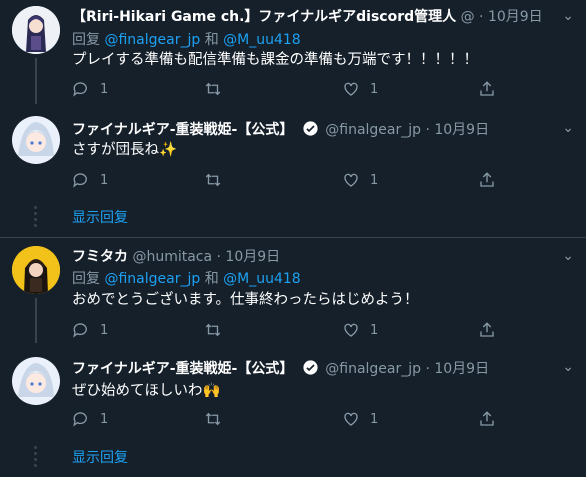 The height and width of the screenshot is (477, 586). I want to click on display-name: フミタカ, so click(100, 257).